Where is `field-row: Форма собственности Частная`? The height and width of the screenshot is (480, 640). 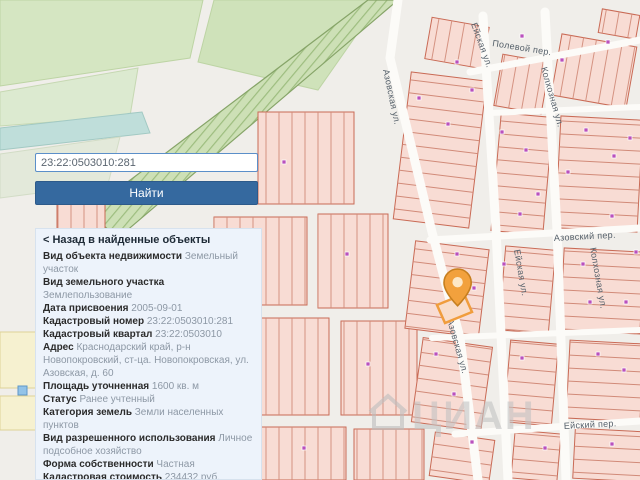
field-row: Форма собственности Частная is located at coordinates (148, 464).